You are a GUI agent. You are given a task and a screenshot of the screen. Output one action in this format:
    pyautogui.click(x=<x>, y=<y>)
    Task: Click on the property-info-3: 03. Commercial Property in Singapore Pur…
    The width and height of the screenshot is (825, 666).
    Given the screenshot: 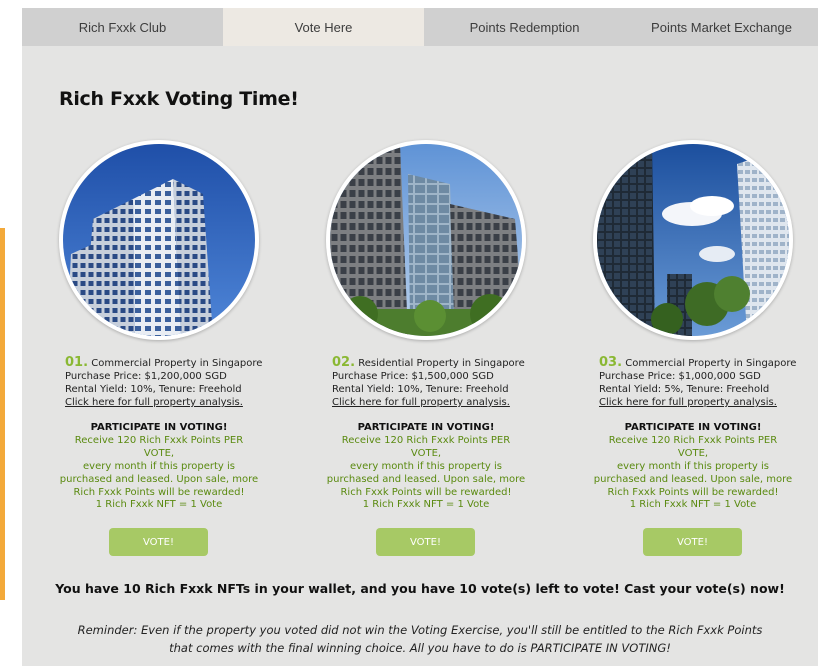 What is the action you would take?
    pyautogui.click(x=711, y=382)
    